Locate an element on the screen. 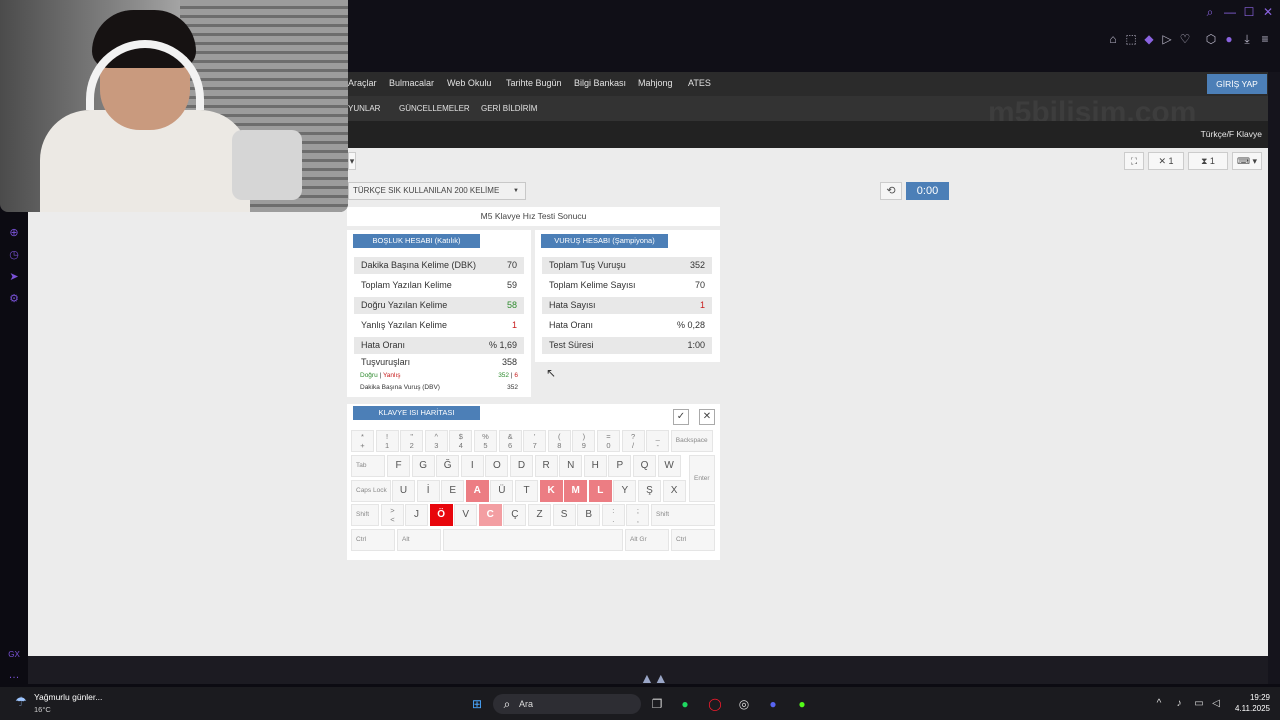  nav-item: Tarihte Bugün is located at coordinates (534, 83).